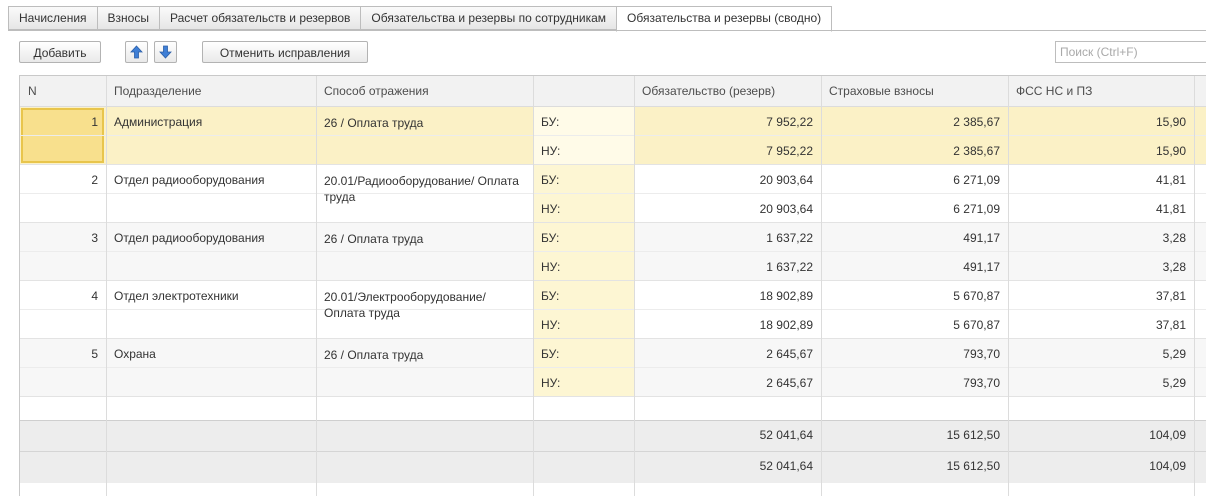 The image size is (1206, 496). Describe the element at coordinates (607, 30) in the screenshot. I see `tab-underline` at that location.